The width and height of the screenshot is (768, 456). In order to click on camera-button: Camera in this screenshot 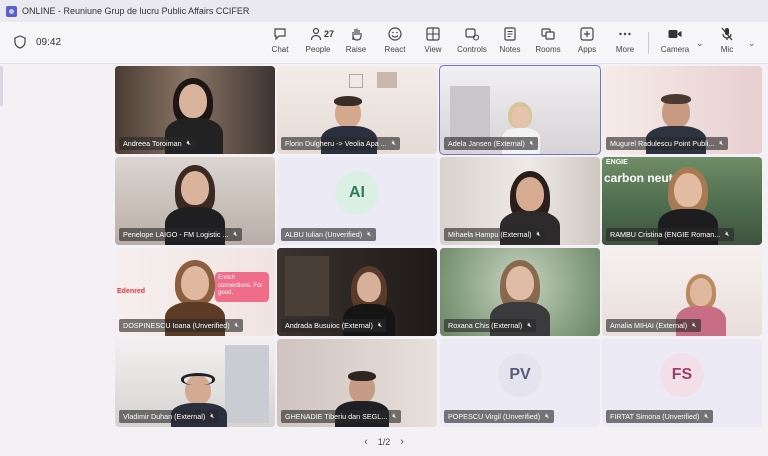, I will do `click(675, 43)`.